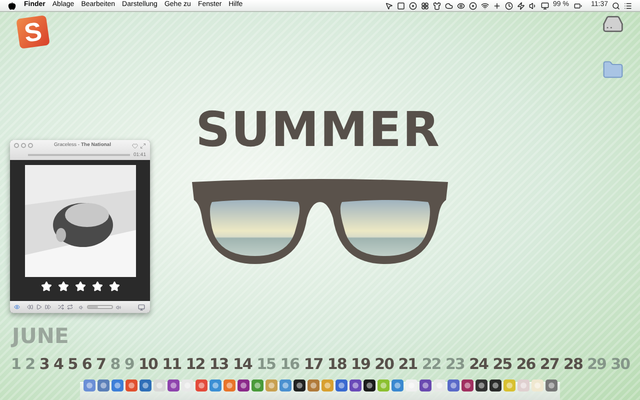  I want to click on clock-icon, so click(509, 6).